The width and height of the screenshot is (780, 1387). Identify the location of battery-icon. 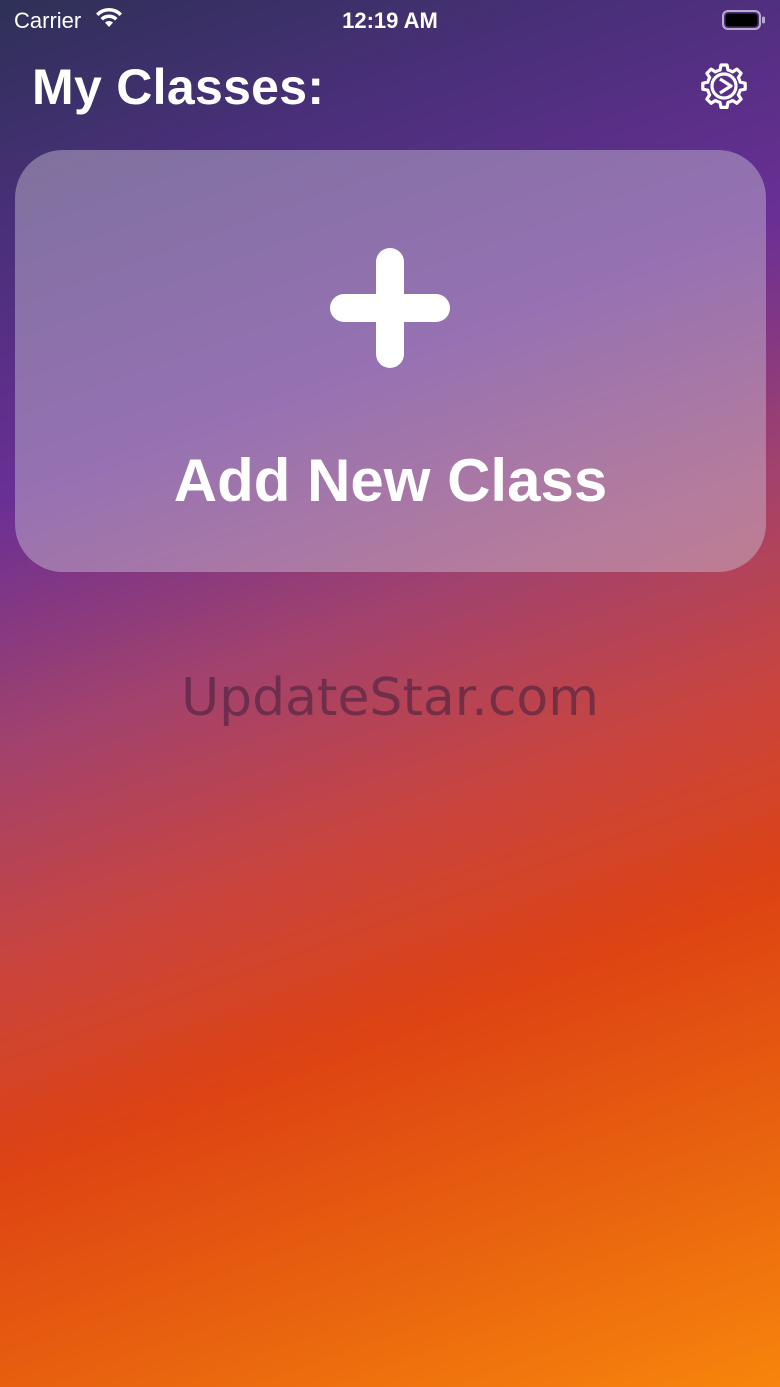
(743, 20).